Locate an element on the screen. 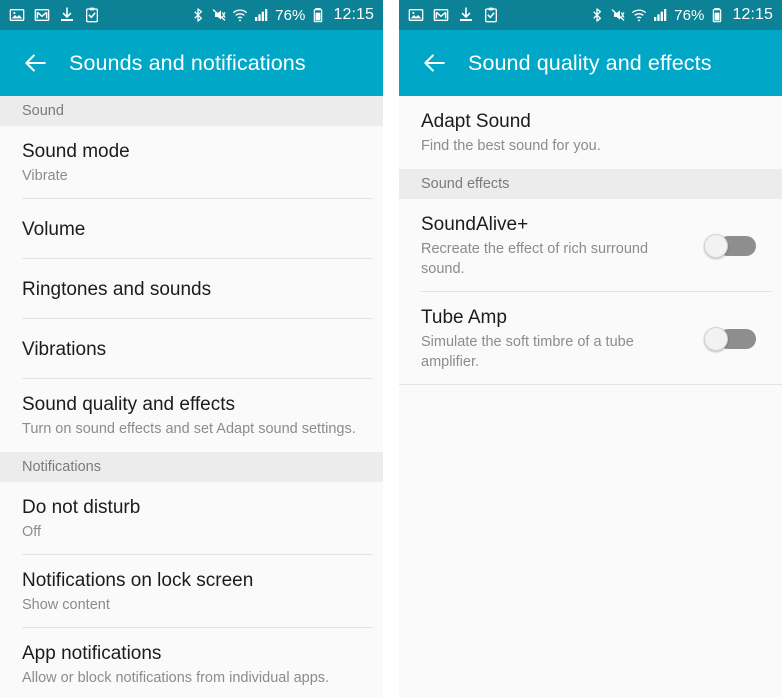 The image size is (782, 697). list-item-subtitle: Show content is located at coordinates (66, 605).